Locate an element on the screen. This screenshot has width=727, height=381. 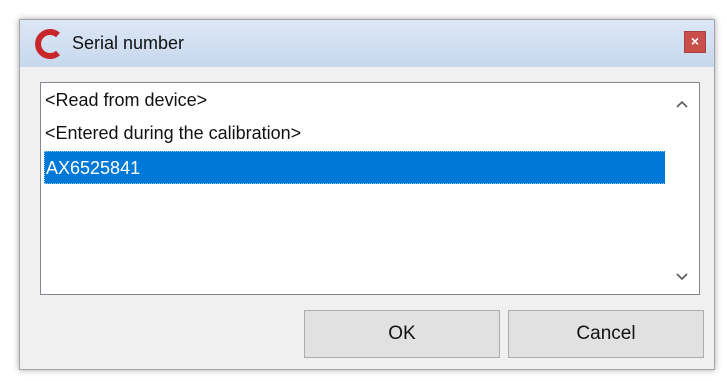
list-item-read-from-device: <Read from device> is located at coordinates (355, 100).